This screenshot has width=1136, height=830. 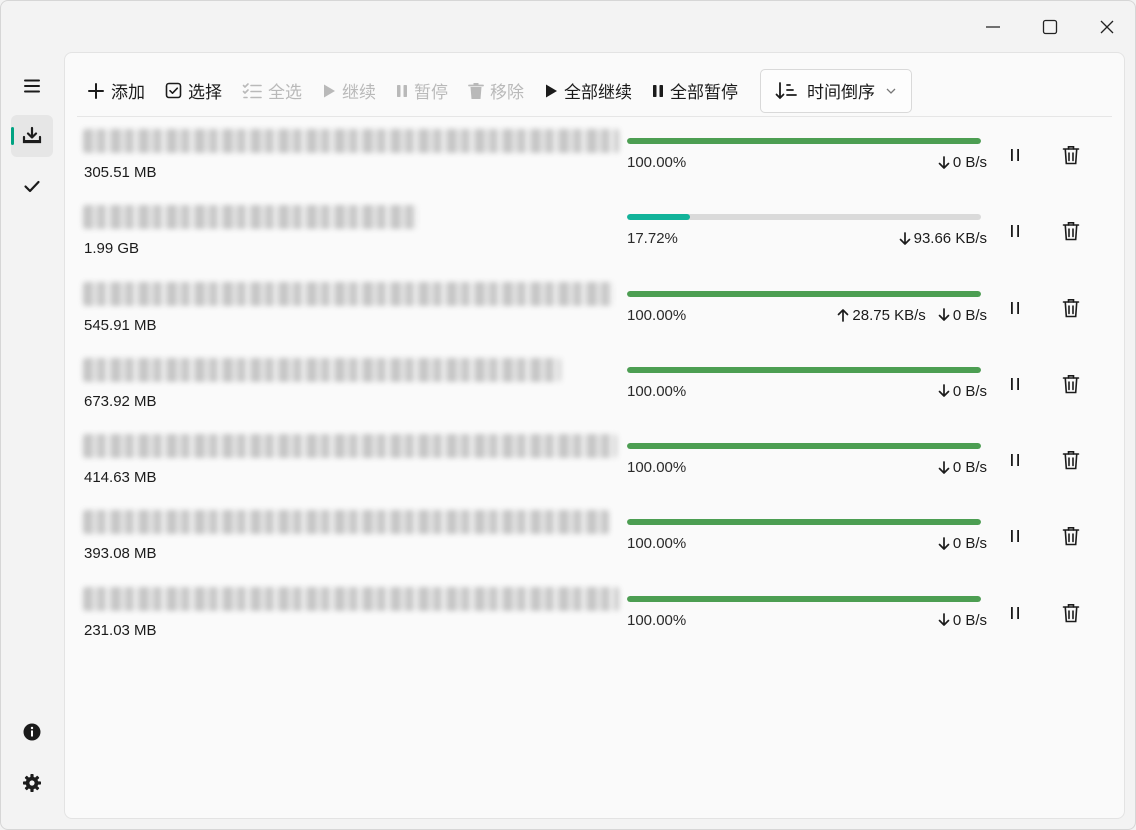 I want to click on menu-button, so click(x=32, y=86).